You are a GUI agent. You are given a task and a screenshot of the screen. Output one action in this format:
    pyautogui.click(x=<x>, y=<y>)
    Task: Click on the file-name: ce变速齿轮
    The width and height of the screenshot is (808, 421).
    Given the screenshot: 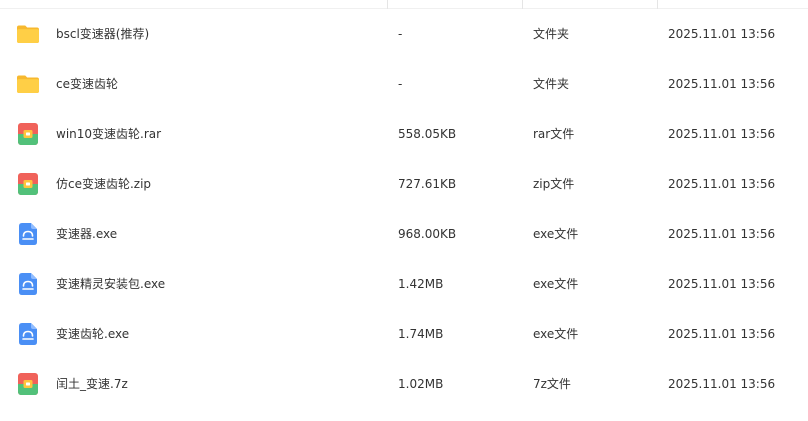 What is the action you would take?
    pyautogui.click(x=87, y=84)
    